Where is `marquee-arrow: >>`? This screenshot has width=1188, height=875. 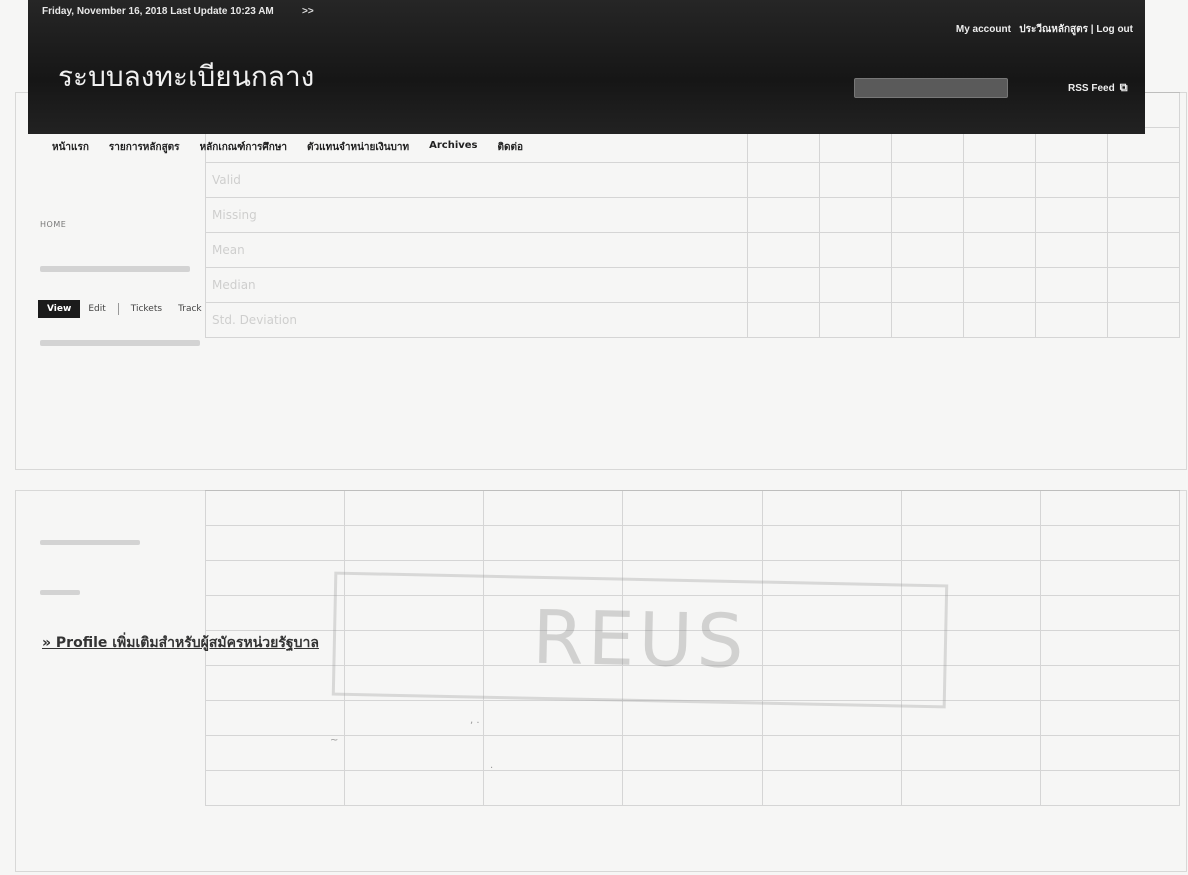 marquee-arrow: >> is located at coordinates (308, 11).